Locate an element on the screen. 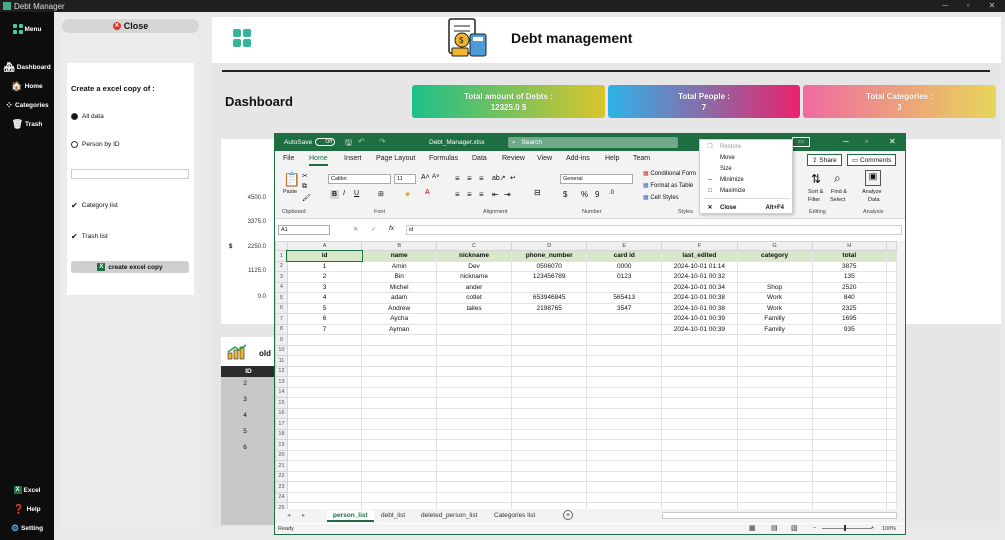 This screenshot has height=540, width=1005. sheet-cell: 935 is located at coordinates (849, 329).